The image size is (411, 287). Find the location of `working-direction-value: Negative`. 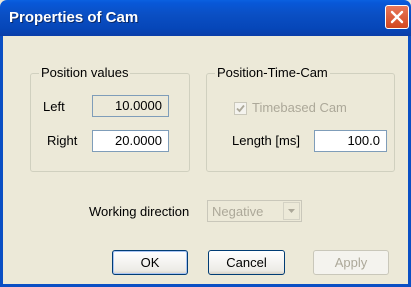

working-direction-value: Negative is located at coordinates (238, 211).